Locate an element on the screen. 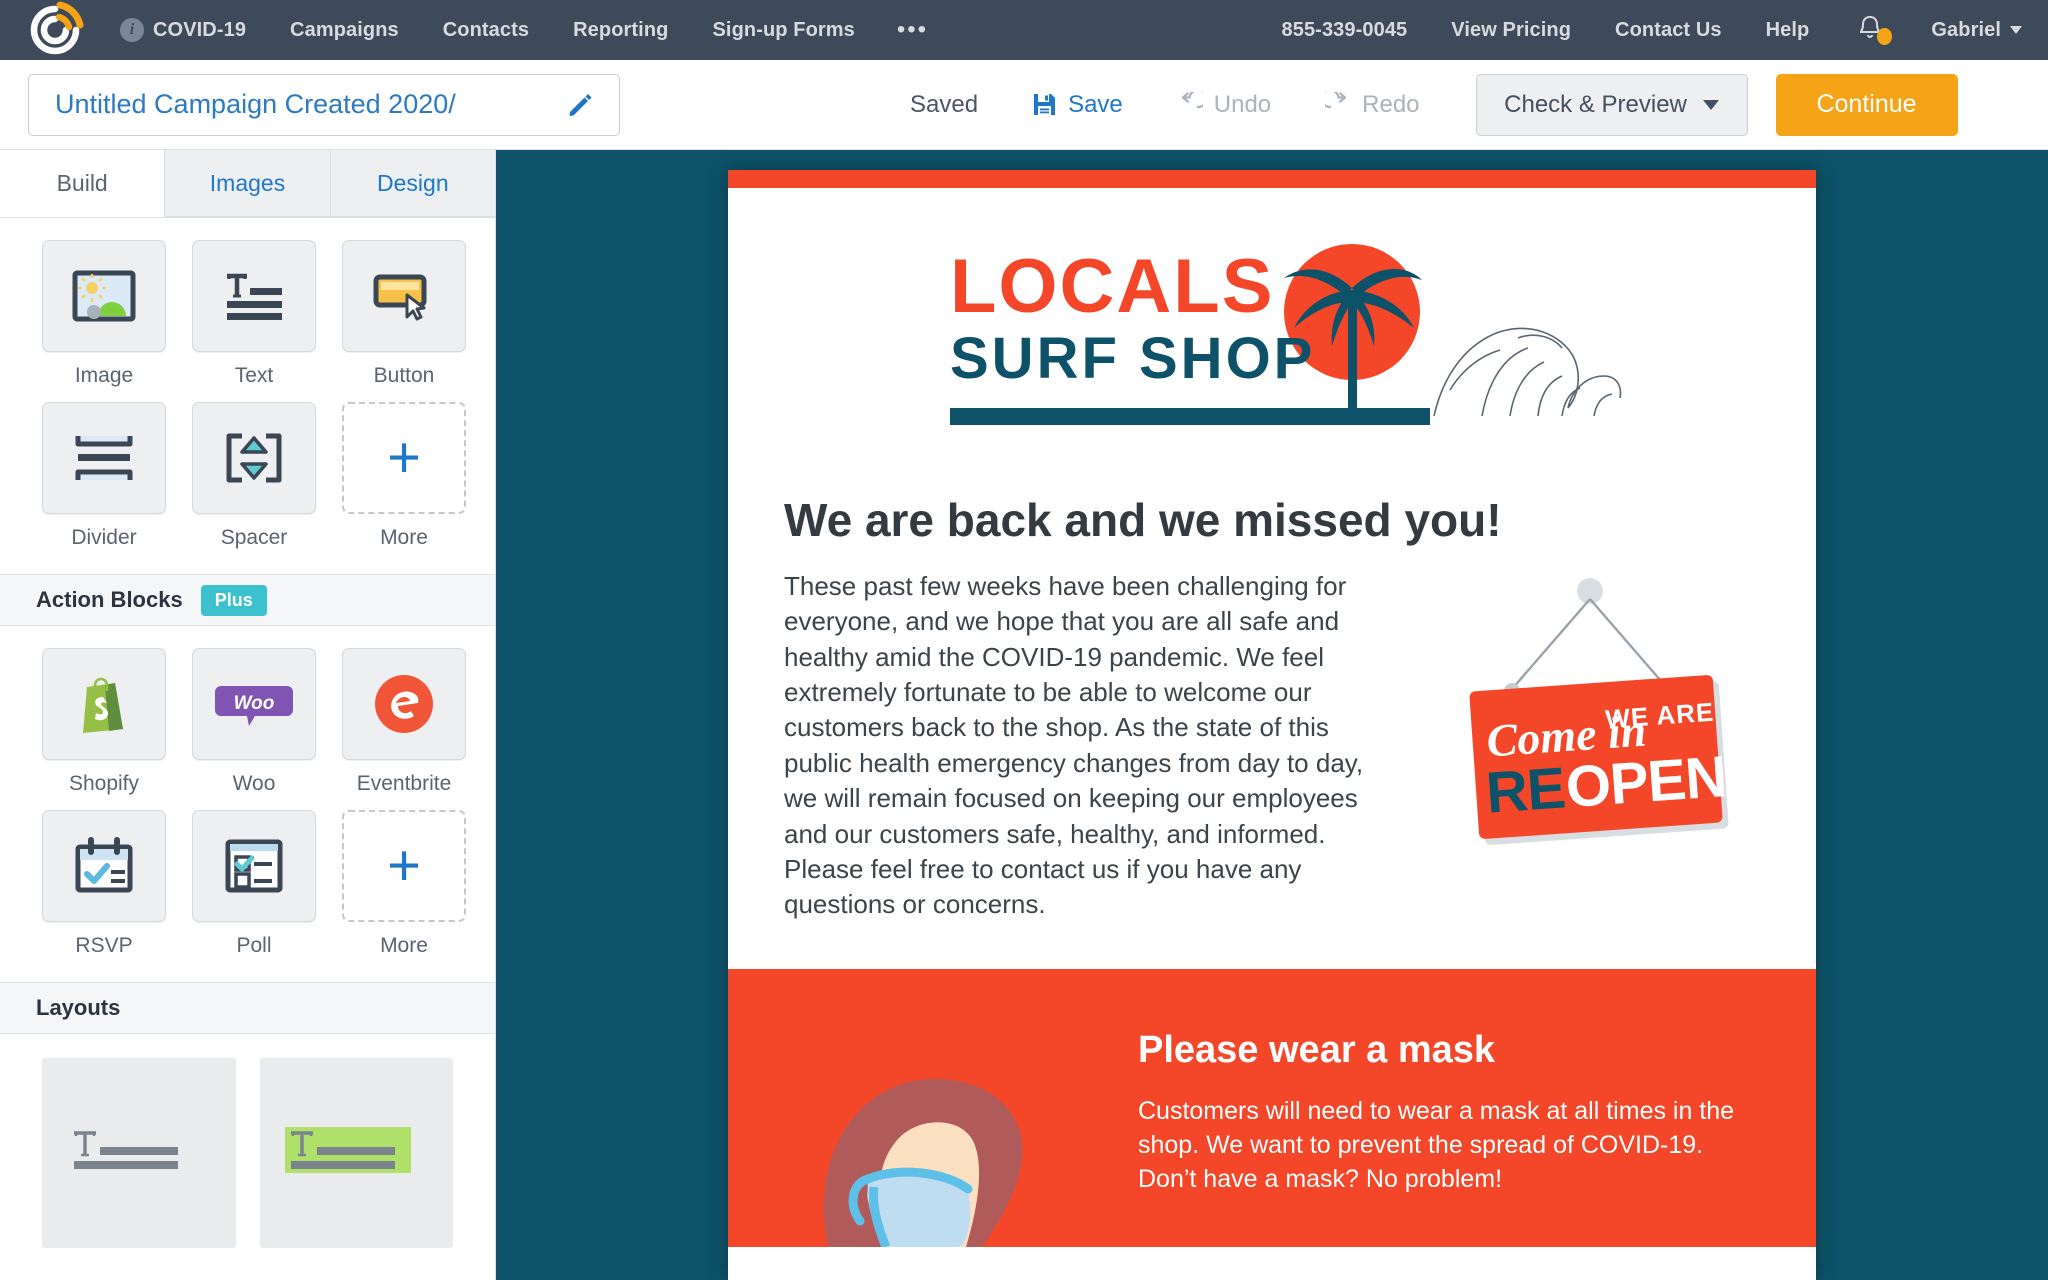  block-more-basic: + More is located at coordinates (404, 476).